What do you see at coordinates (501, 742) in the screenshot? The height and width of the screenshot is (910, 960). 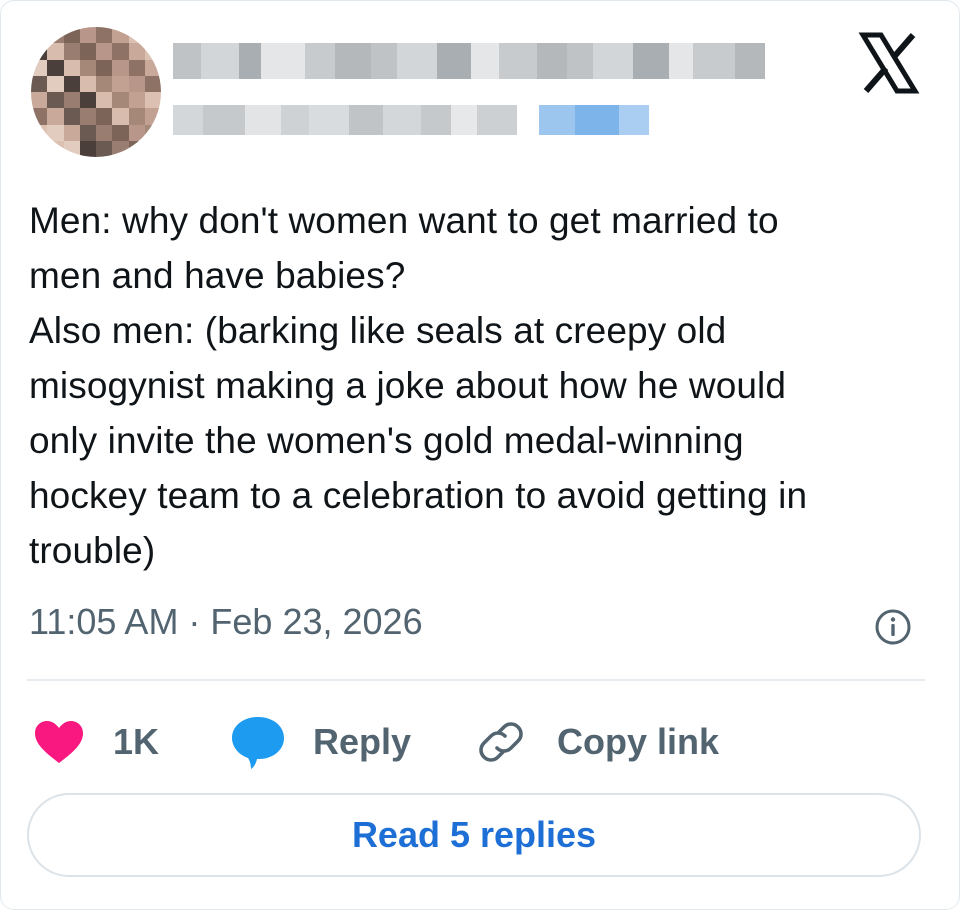 I see `link-icon` at bounding box center [501, 742].